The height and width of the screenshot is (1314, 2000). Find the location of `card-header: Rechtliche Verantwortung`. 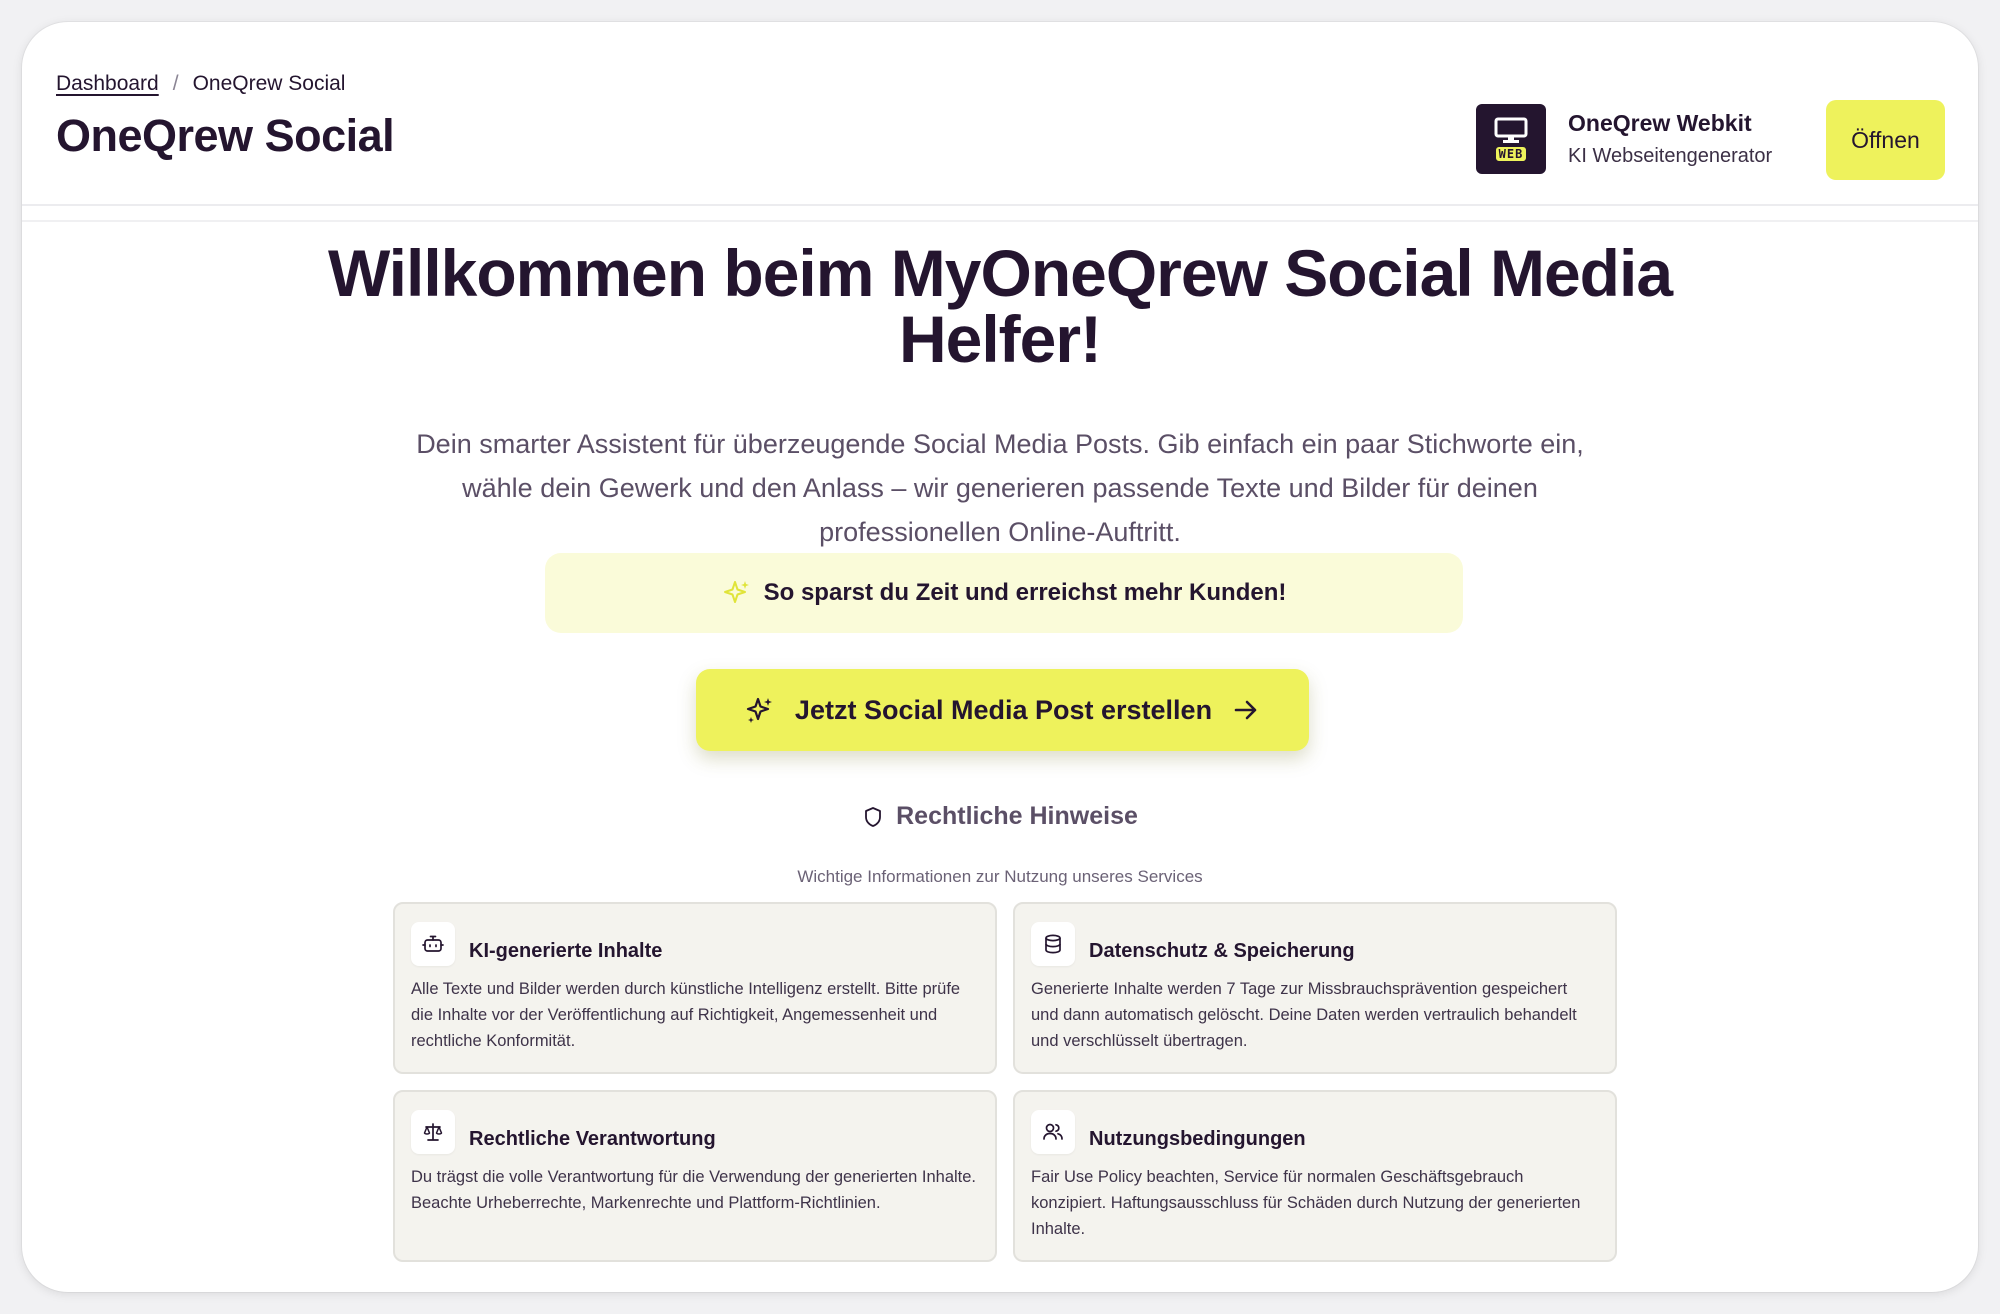

card-header: Rechtliche Verantwortung is located at coordinates (695, 1132).